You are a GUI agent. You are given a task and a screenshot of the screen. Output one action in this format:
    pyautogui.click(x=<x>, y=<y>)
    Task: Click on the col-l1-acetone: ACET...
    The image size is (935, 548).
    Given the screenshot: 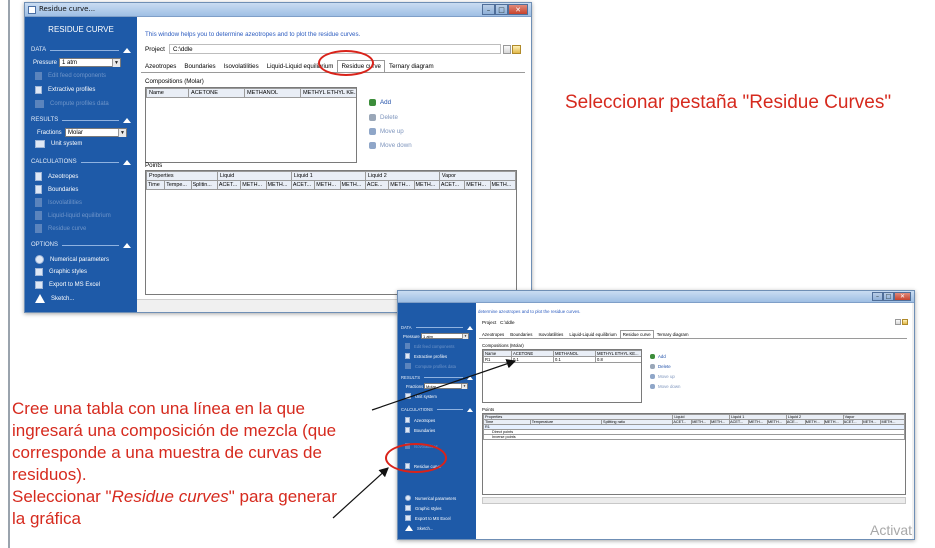 What is the action you would take?
    pyautogui.click(x=303, y=185)
    